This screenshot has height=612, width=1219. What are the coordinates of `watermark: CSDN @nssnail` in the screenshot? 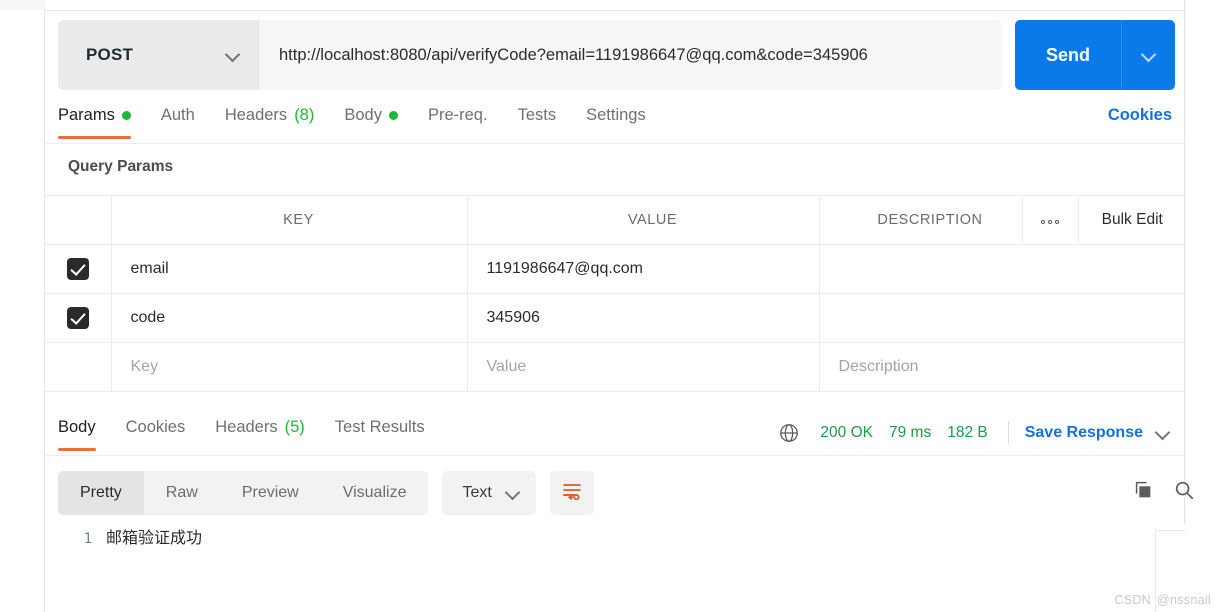 It's located at (1162, 600).